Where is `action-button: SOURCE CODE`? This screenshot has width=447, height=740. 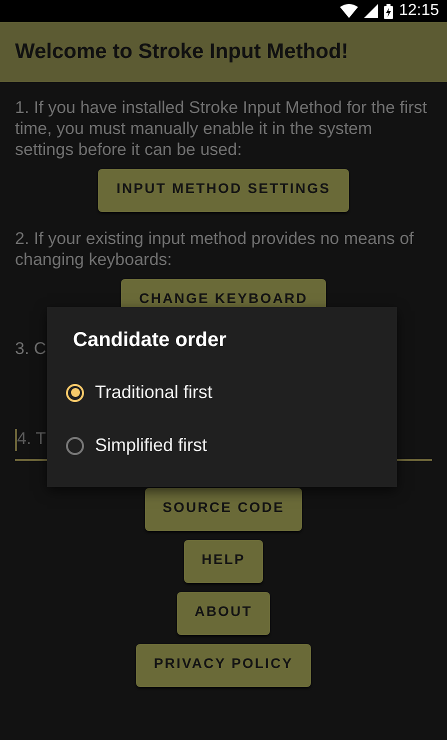
action-button: SOURCE CODE is located at coordinates (223, 509).